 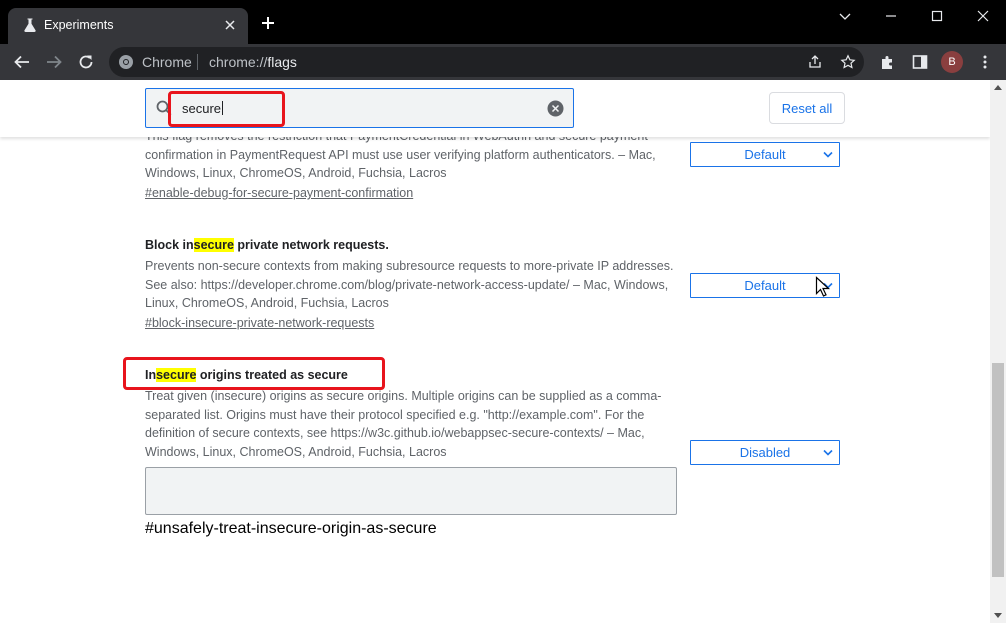 I want to click on scrollbar-thumb, so click(x=998, y=470).